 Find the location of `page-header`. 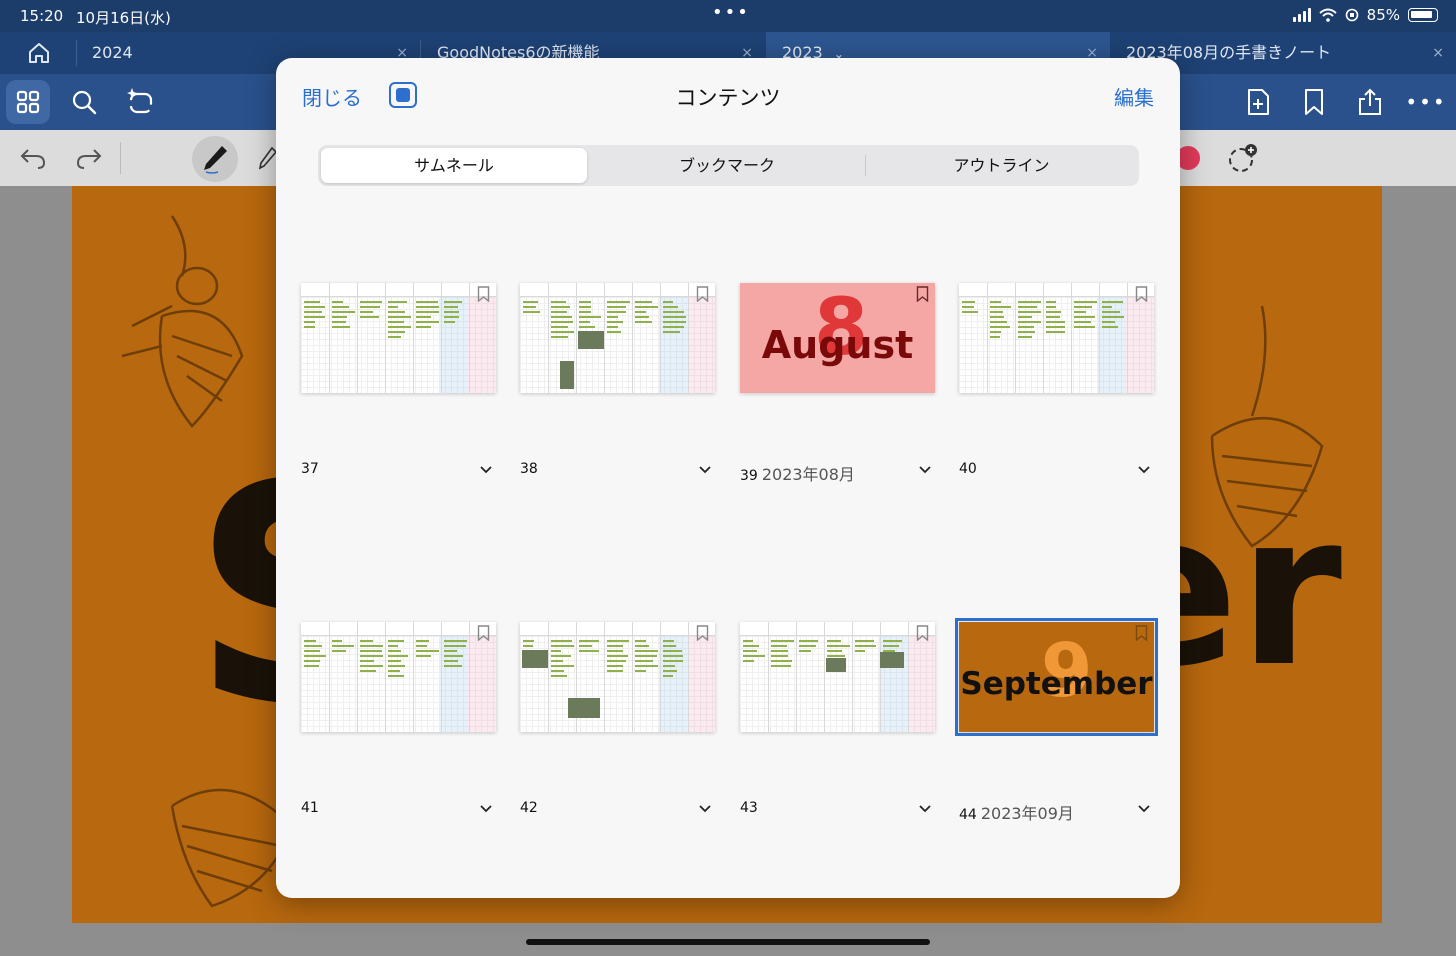

page-header is located at coordinates (617, 629).